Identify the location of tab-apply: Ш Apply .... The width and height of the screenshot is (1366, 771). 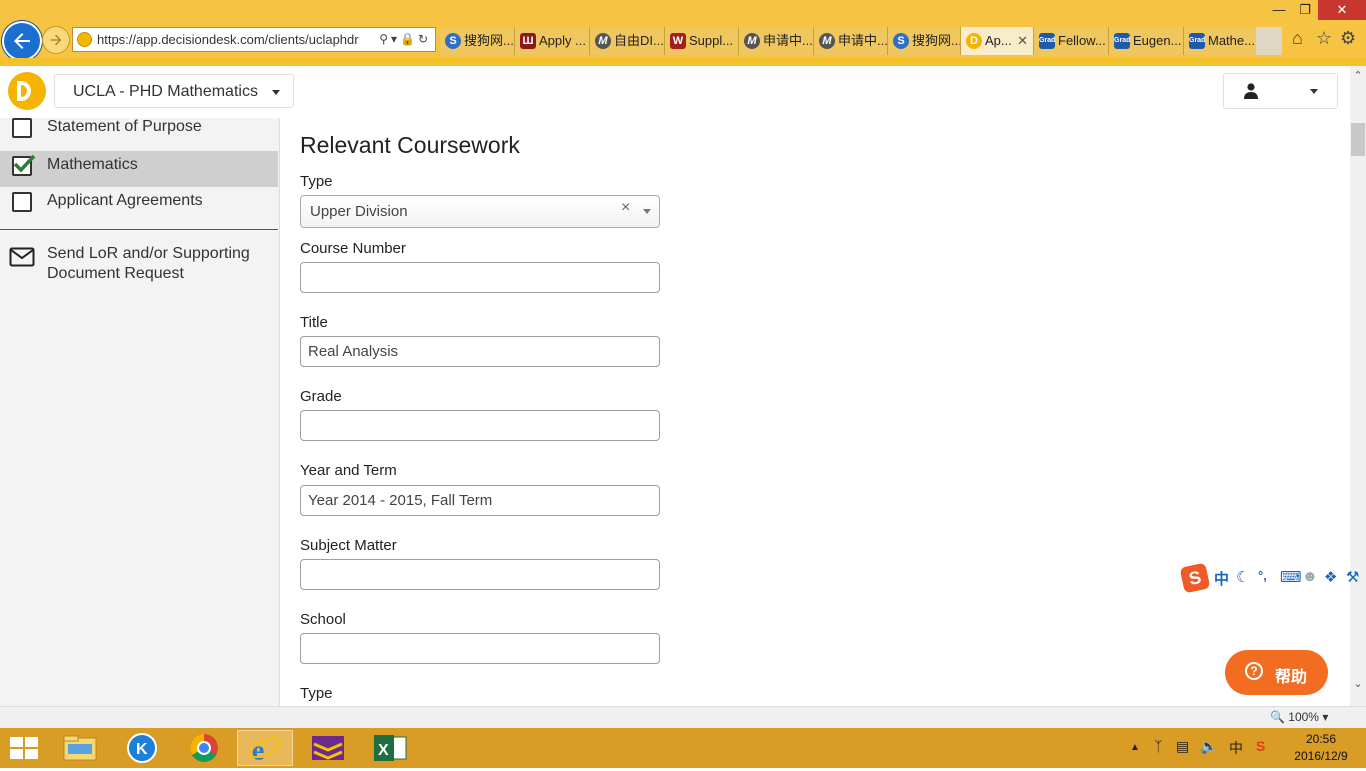
(552, 41).